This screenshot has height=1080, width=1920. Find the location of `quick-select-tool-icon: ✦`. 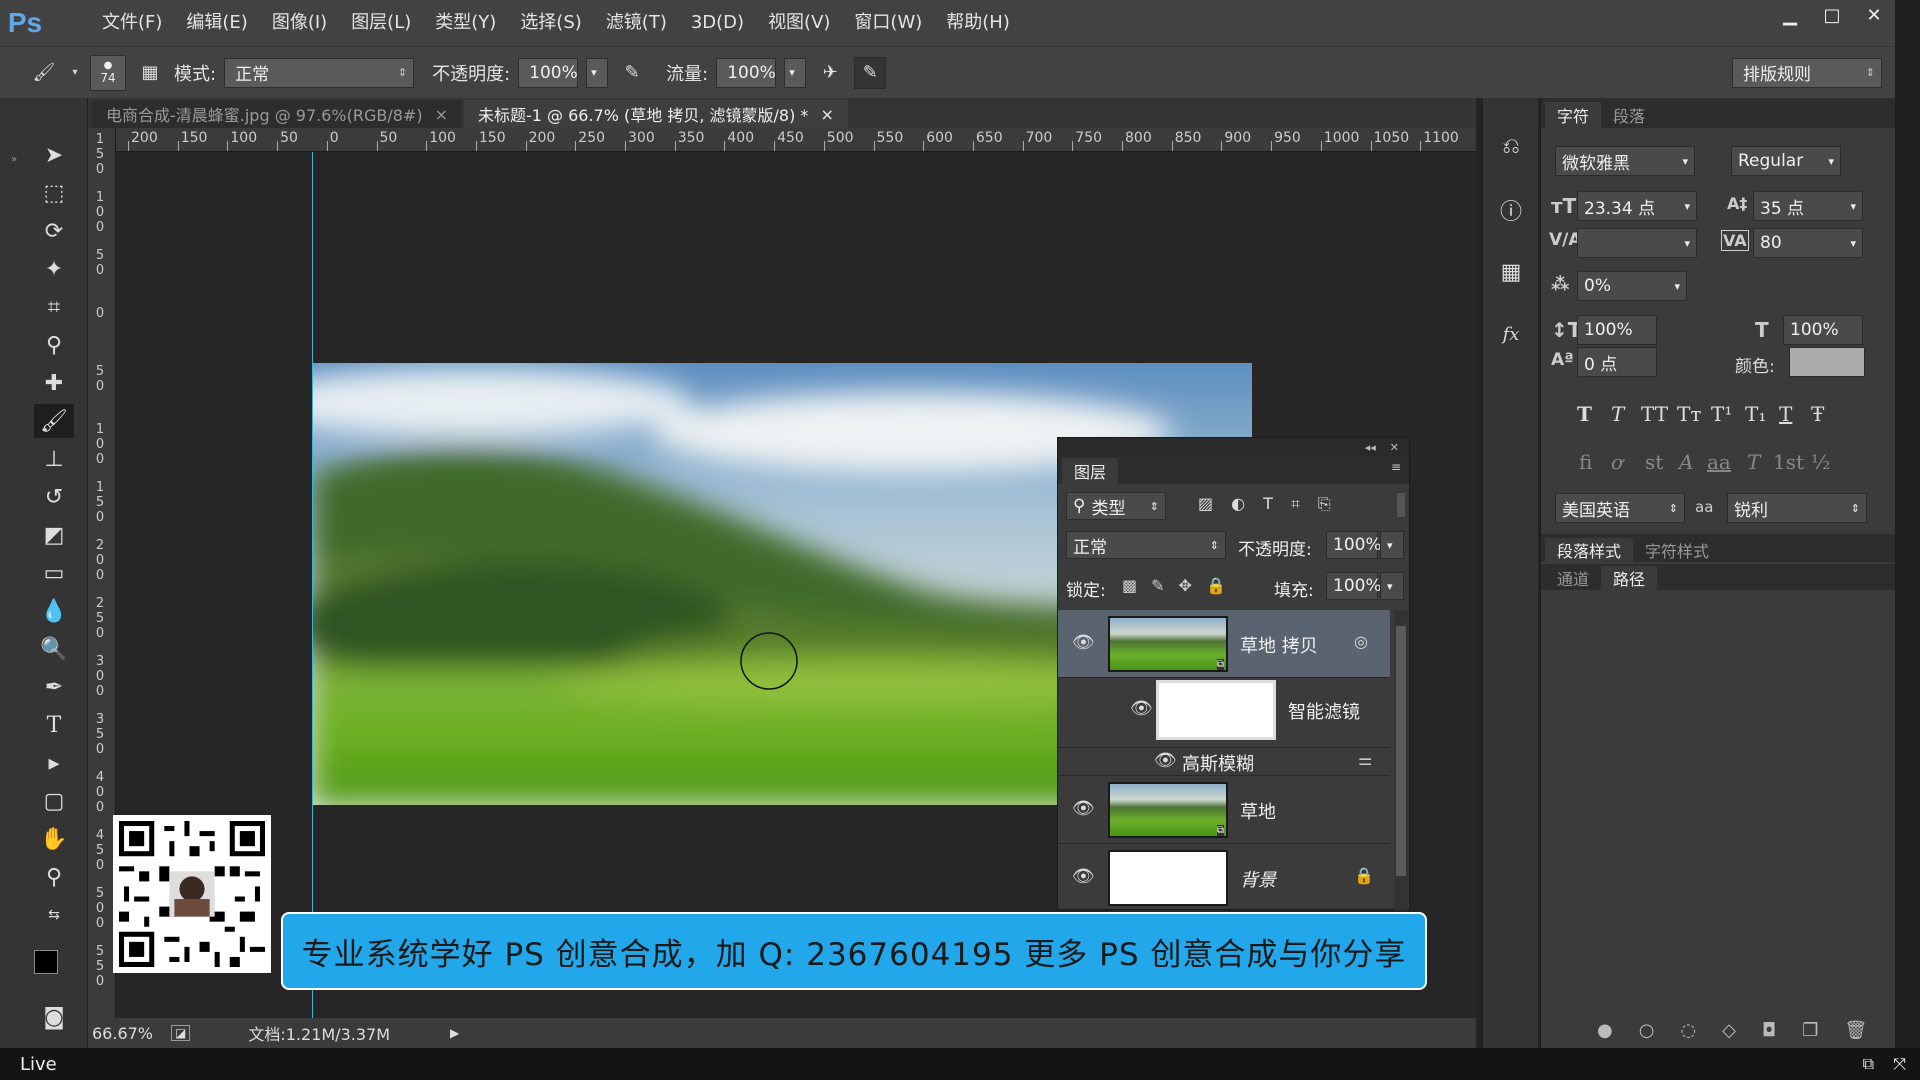

quick-select-tool-icon: ✦ is located at coordinates (54, 269).